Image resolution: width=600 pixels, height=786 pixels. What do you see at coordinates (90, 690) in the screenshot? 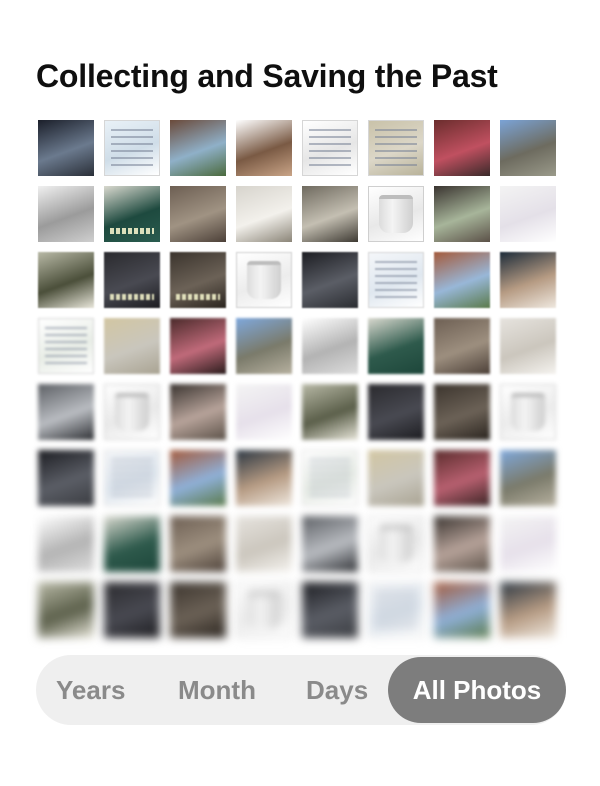
I see `segment-years: Years` at bounding box center [90, 690].